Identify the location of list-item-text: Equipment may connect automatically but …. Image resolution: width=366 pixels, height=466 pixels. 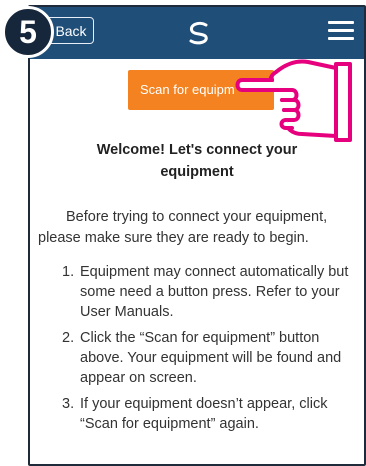
(214, 292).